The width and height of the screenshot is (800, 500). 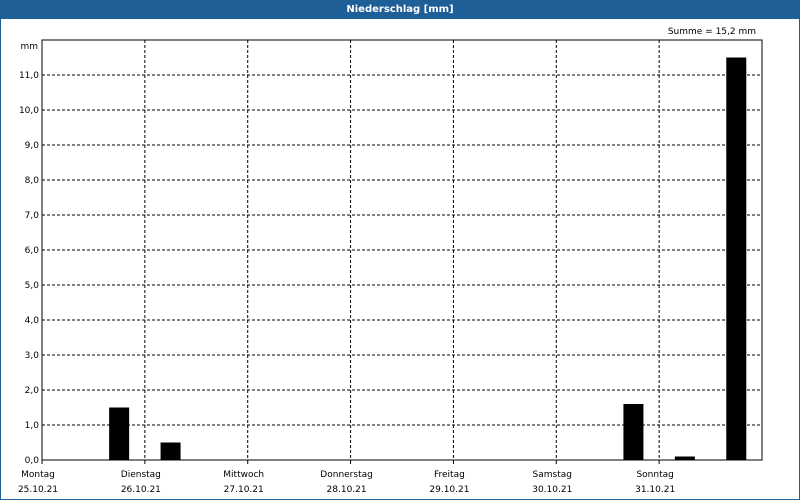 I want to click on x-tick-day-label: Sonntag, so click(x=654, y=475).